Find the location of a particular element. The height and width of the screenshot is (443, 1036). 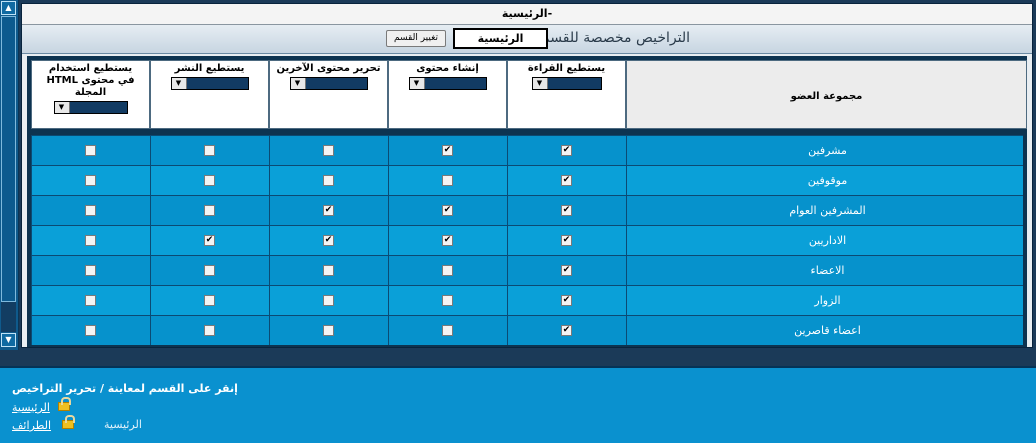

column-label: تحرير محتوى الآخرين is located at coordinates (328, 68).